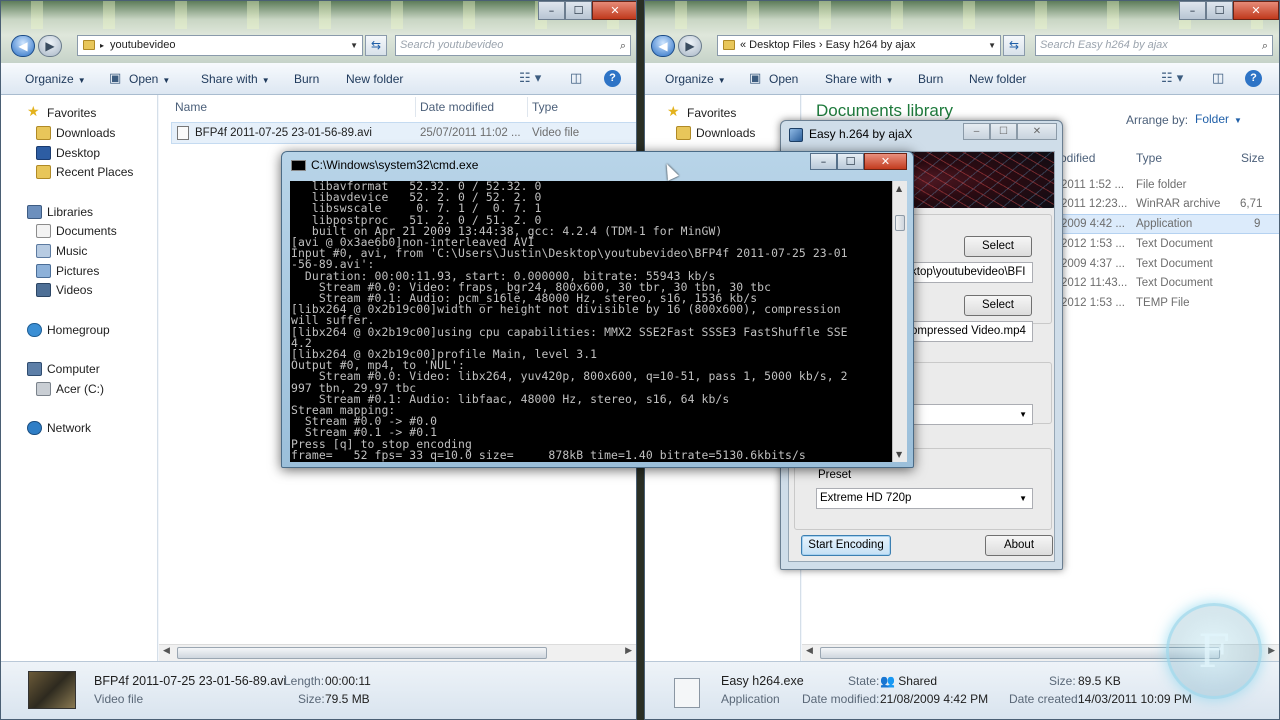 This screenshot has height=720, width=1280. I want to click on address-bar: « Desktop Files › Easy h264 by ajax ▼, so click(859, 45).